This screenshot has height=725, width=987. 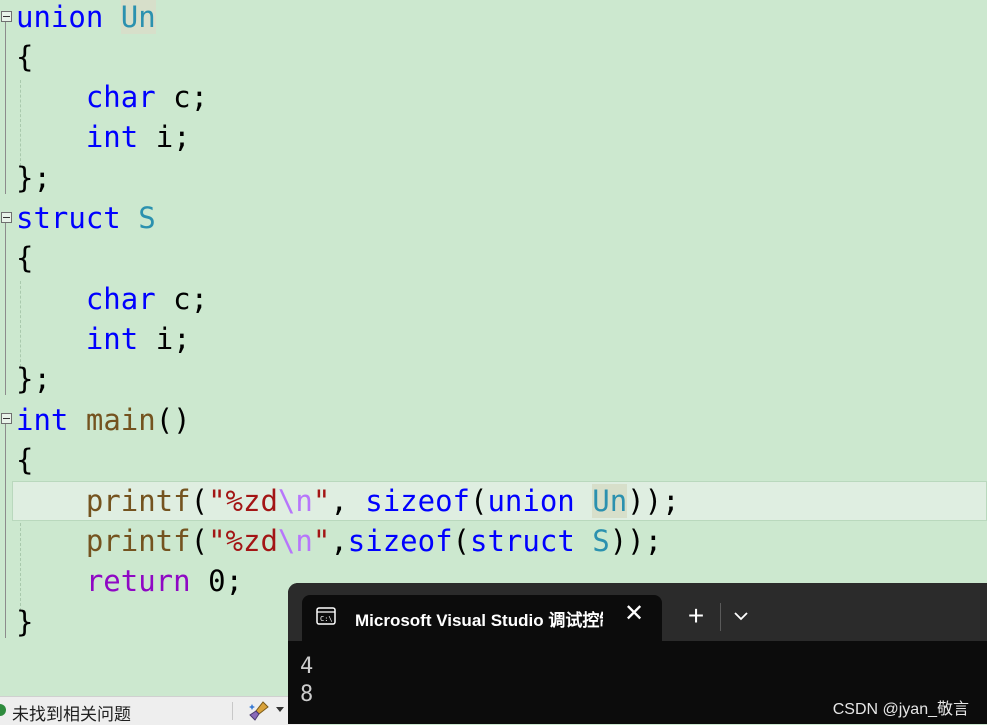 I want to click on code-line-1: union Un, so click(x=86, y=18).